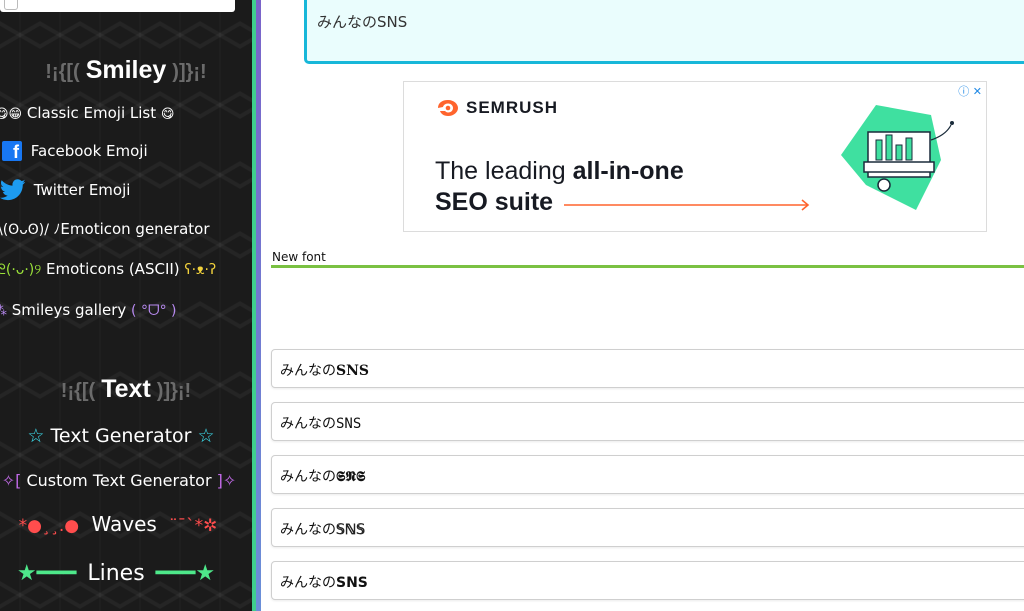  I want to click on font-result-row: みんなの𝕾𝕹𝕾, so click(647, 474).